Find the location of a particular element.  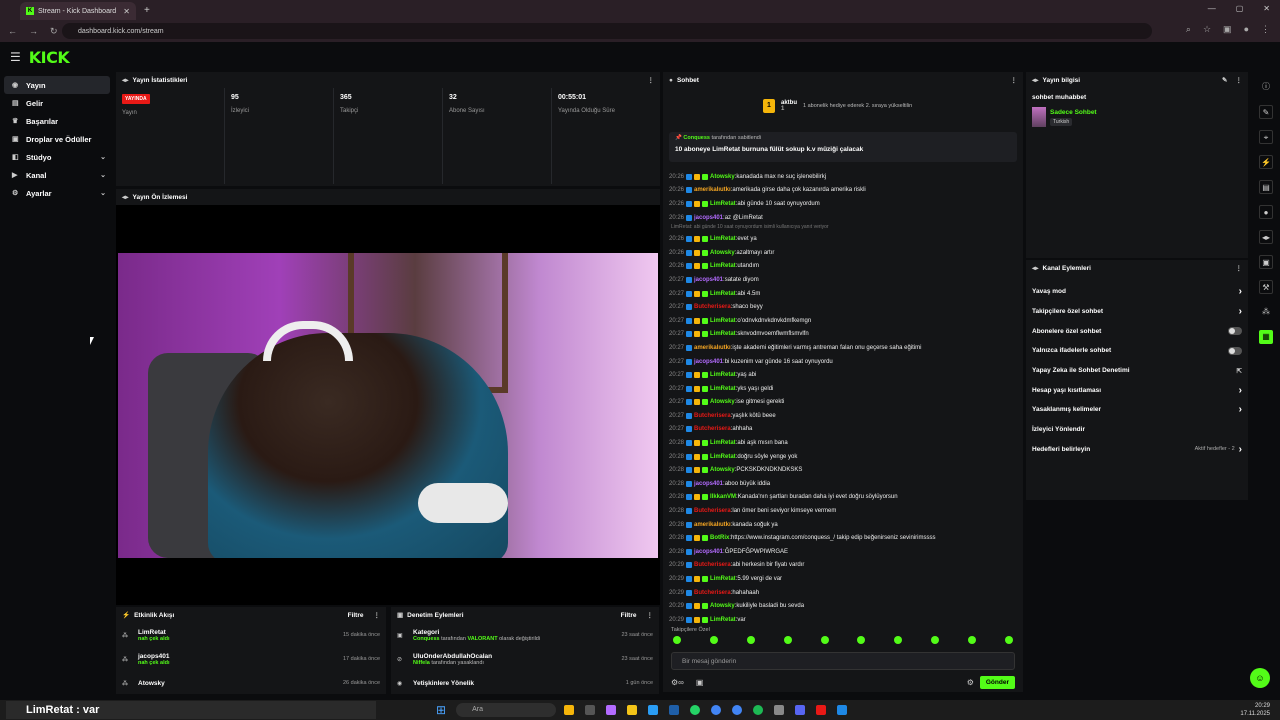

chat-message: 20:26 Atowsky: azaltmayı artır is located at coordinates (843, 253).